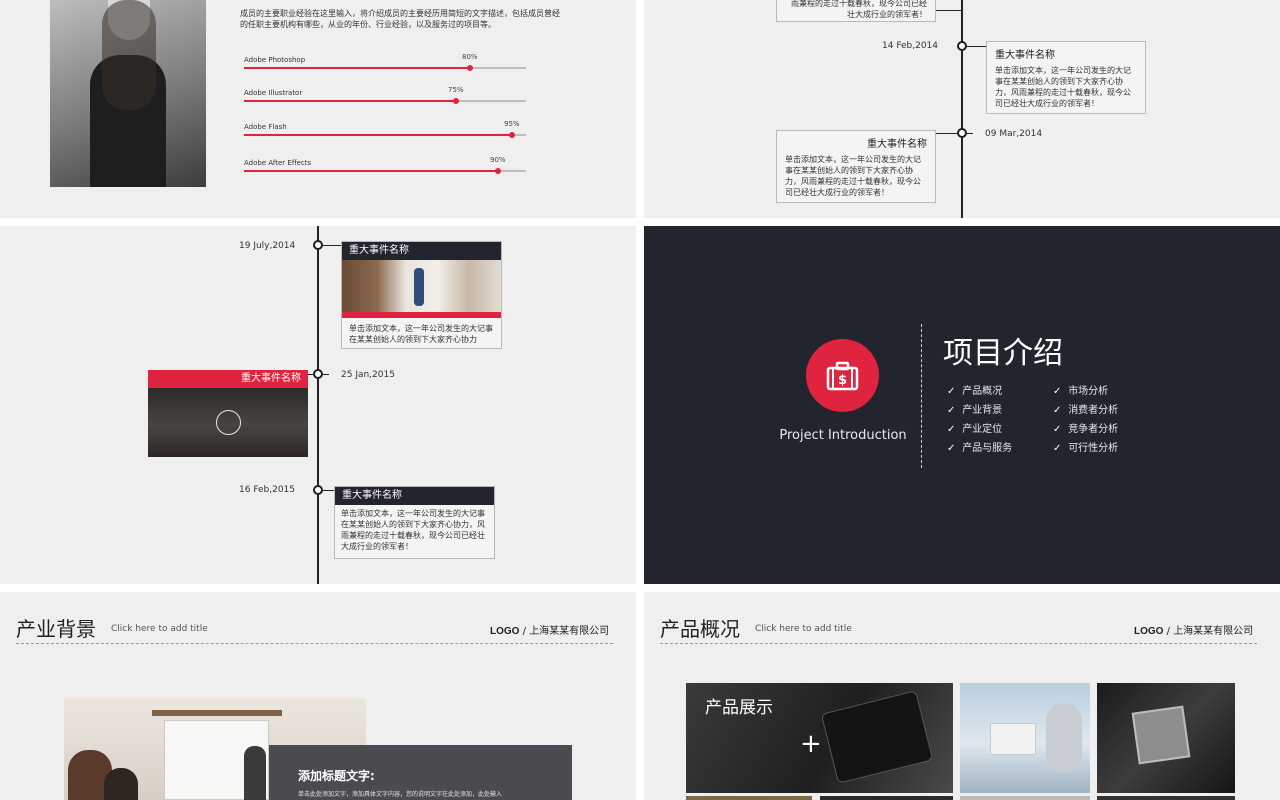 The height and width of the screenshot is (800, 1280). I want to click on menu-item-label: 产业背景, so click(982, 410).